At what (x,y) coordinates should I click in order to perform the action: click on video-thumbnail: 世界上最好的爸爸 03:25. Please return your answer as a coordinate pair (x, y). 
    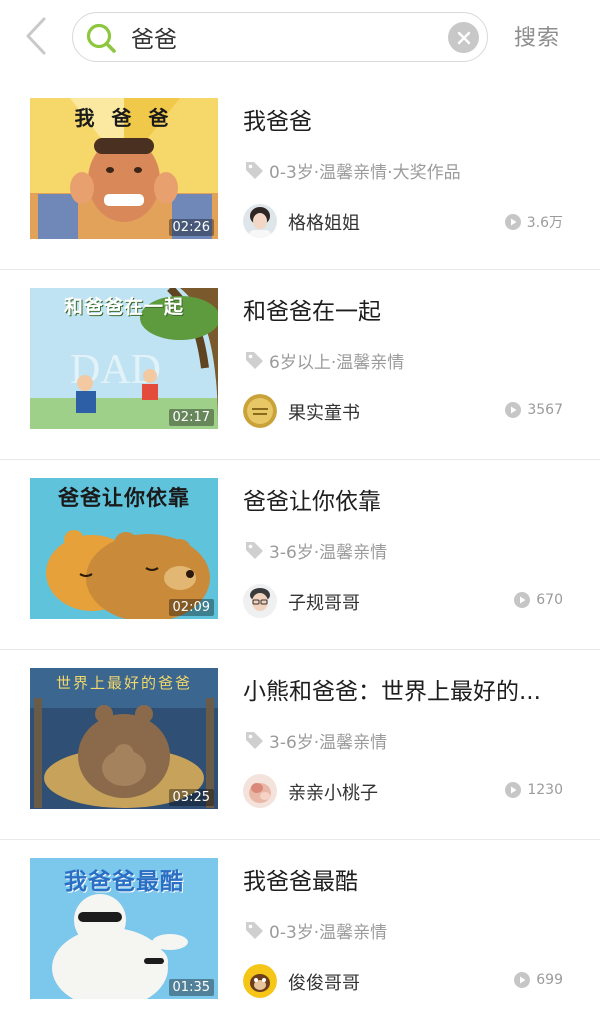
    Looking at the image, I should click on (124, 738).